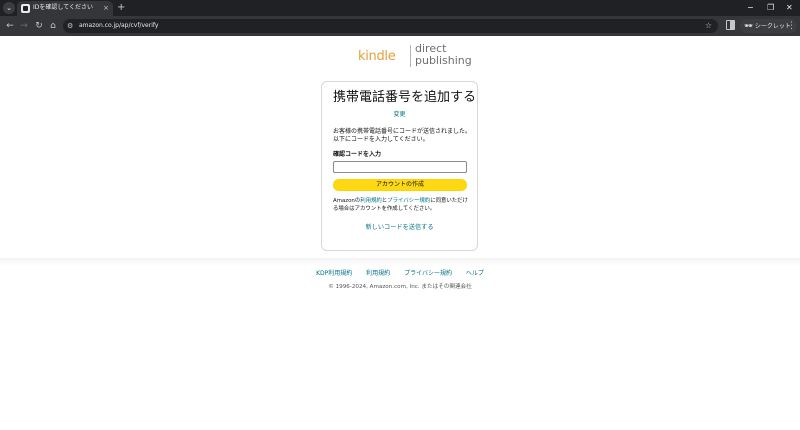  Describe the element at coordinates (428, 273) in the screenshot. I see `footer-link-privacy: プライバシー規約` at that location.